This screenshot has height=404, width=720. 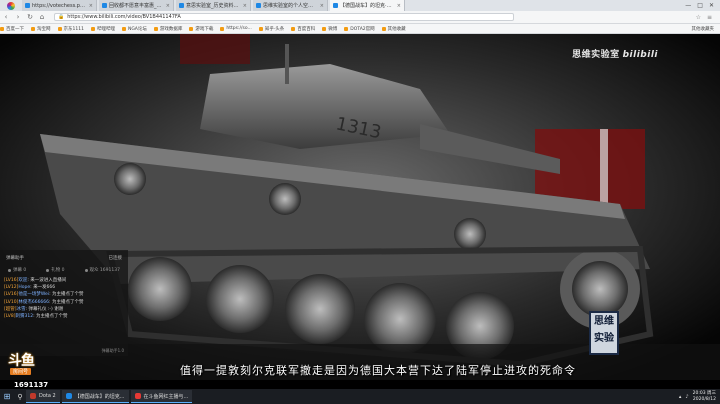 What do you see at coordinates (704, 396) in the screenshot?
I see `system-clock: 20:03 周三 2020/8/12` at bounding box center [704, 396].